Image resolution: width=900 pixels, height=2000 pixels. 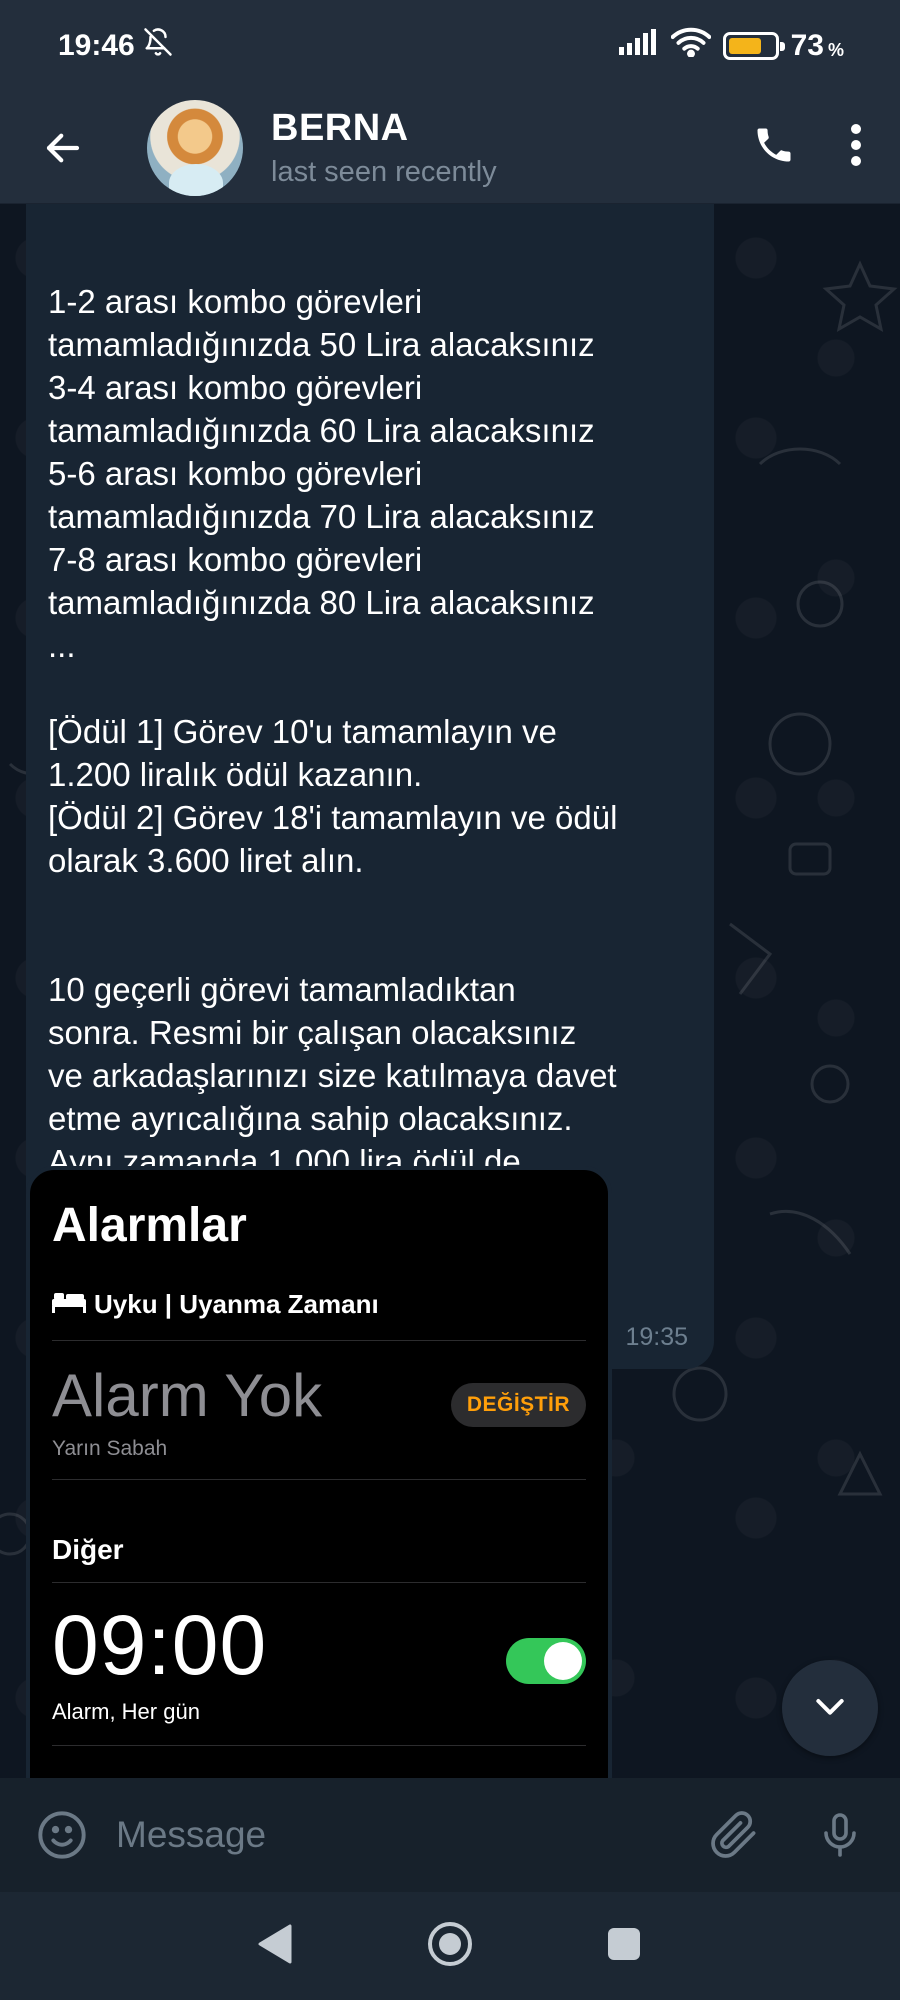 What do you see at coordinates (774, 147) in the screenshot?
I see `phone-icon` at bounding box center [774, 147].